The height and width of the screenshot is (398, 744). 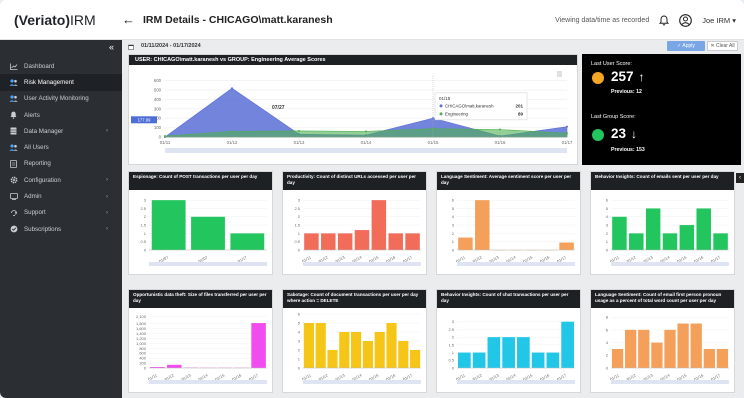 I want to click on sidebar-item-alerts: Alerts, so click(x=61, y=115).